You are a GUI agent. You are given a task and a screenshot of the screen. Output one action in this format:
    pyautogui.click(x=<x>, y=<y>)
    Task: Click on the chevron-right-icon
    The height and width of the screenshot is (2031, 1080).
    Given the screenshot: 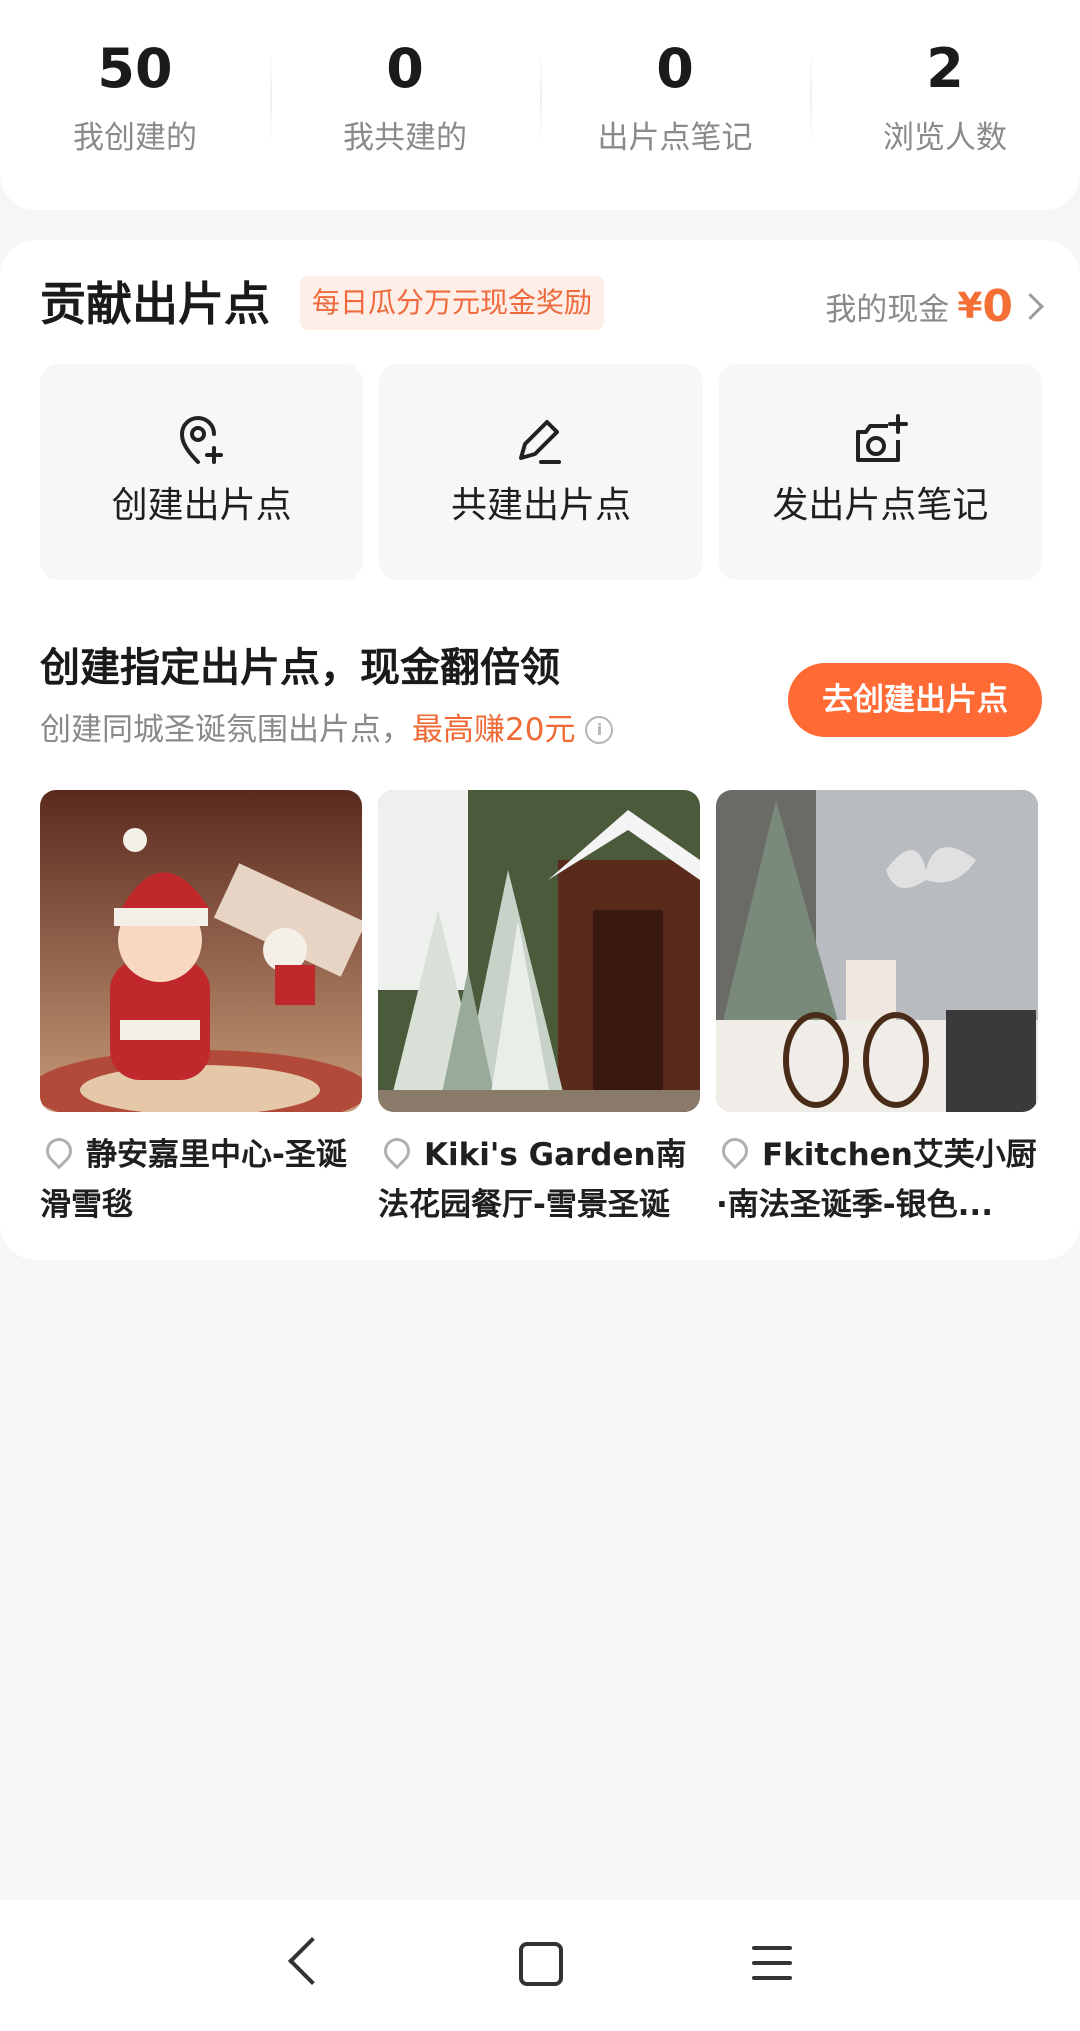 What is the action you would take?
    pyautogui.click(x=1030, y=306)
    